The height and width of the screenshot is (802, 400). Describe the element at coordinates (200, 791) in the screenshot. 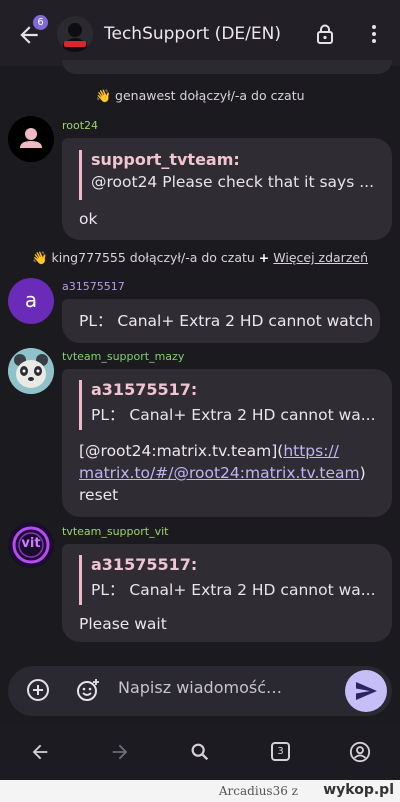

I see `watermark-strip: Arcadius36 z wykop.pl` at that location.